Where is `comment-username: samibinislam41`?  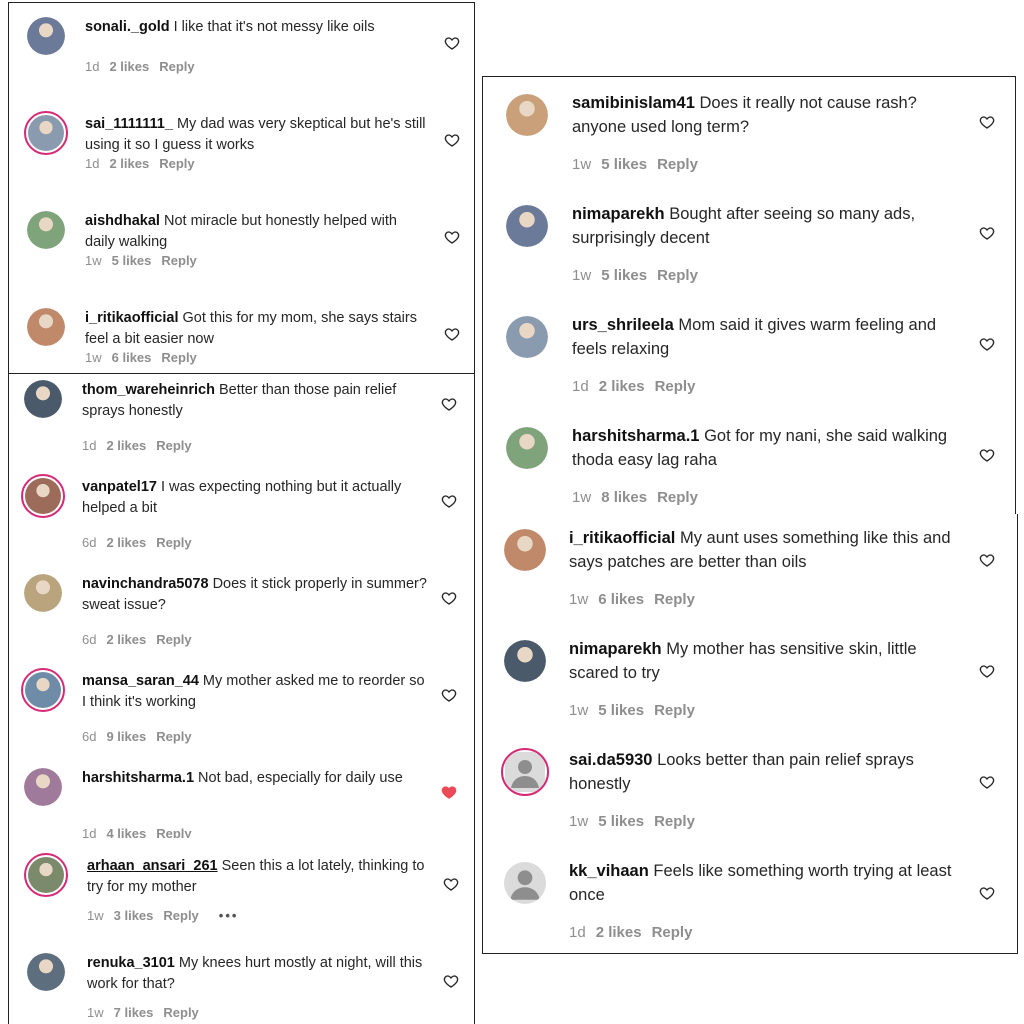 comment-username: samibinislam41 is located at coordinates (633, 103).